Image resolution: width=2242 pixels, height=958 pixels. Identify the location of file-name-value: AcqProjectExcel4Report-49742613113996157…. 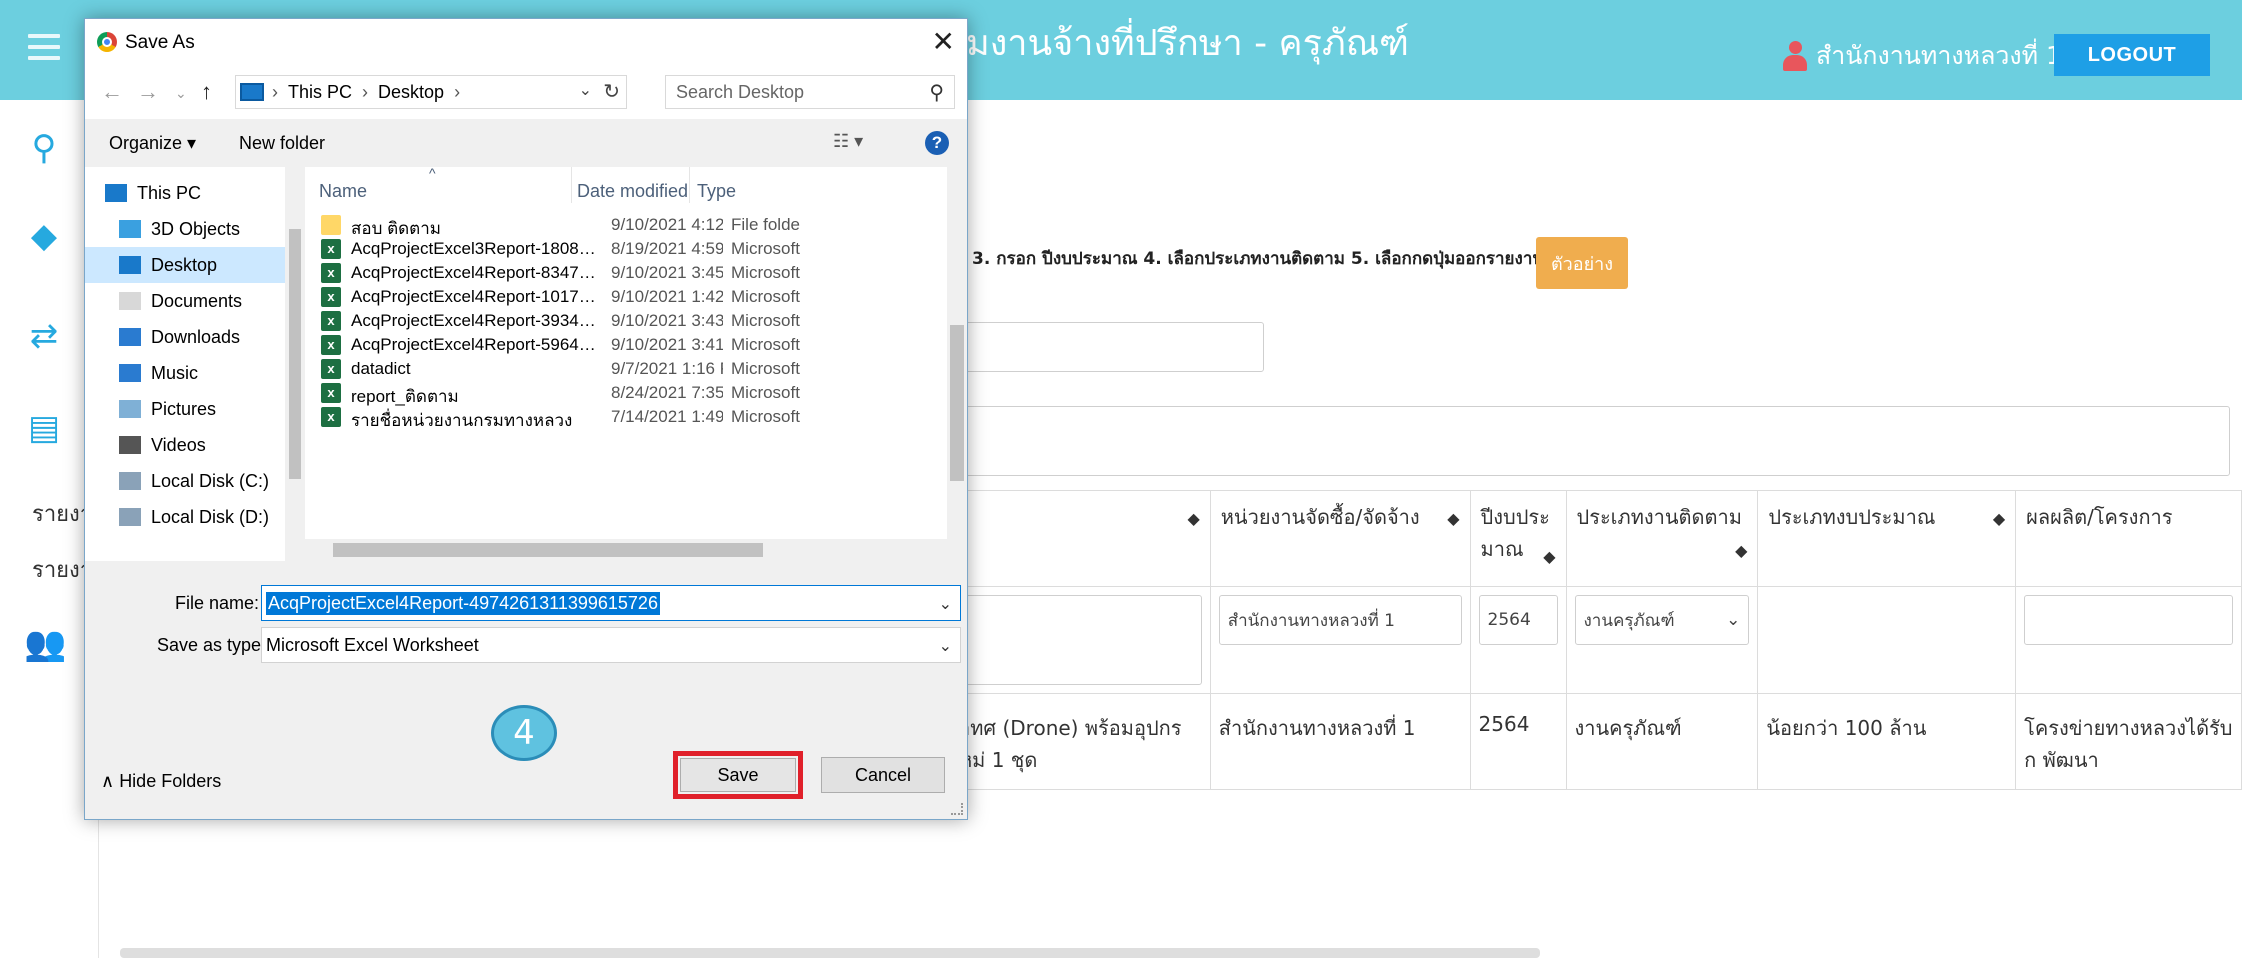
(463, 603).